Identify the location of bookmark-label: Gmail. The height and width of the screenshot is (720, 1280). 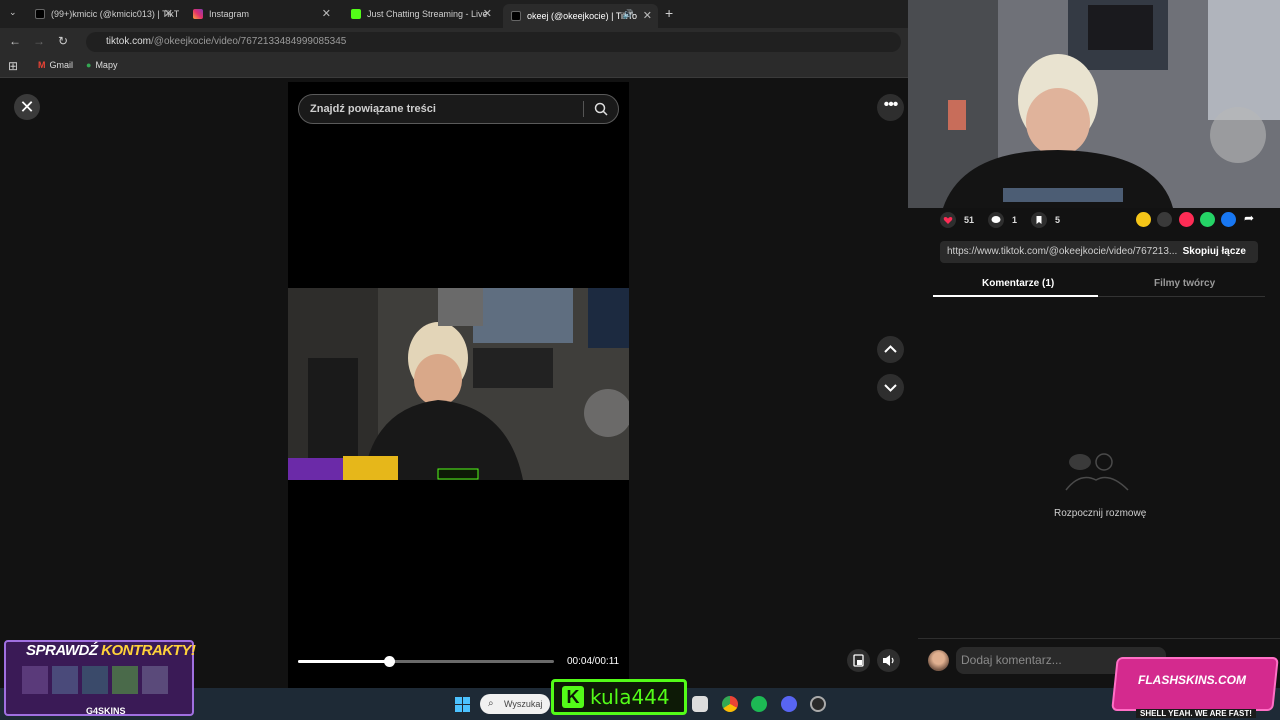
(61, 65).